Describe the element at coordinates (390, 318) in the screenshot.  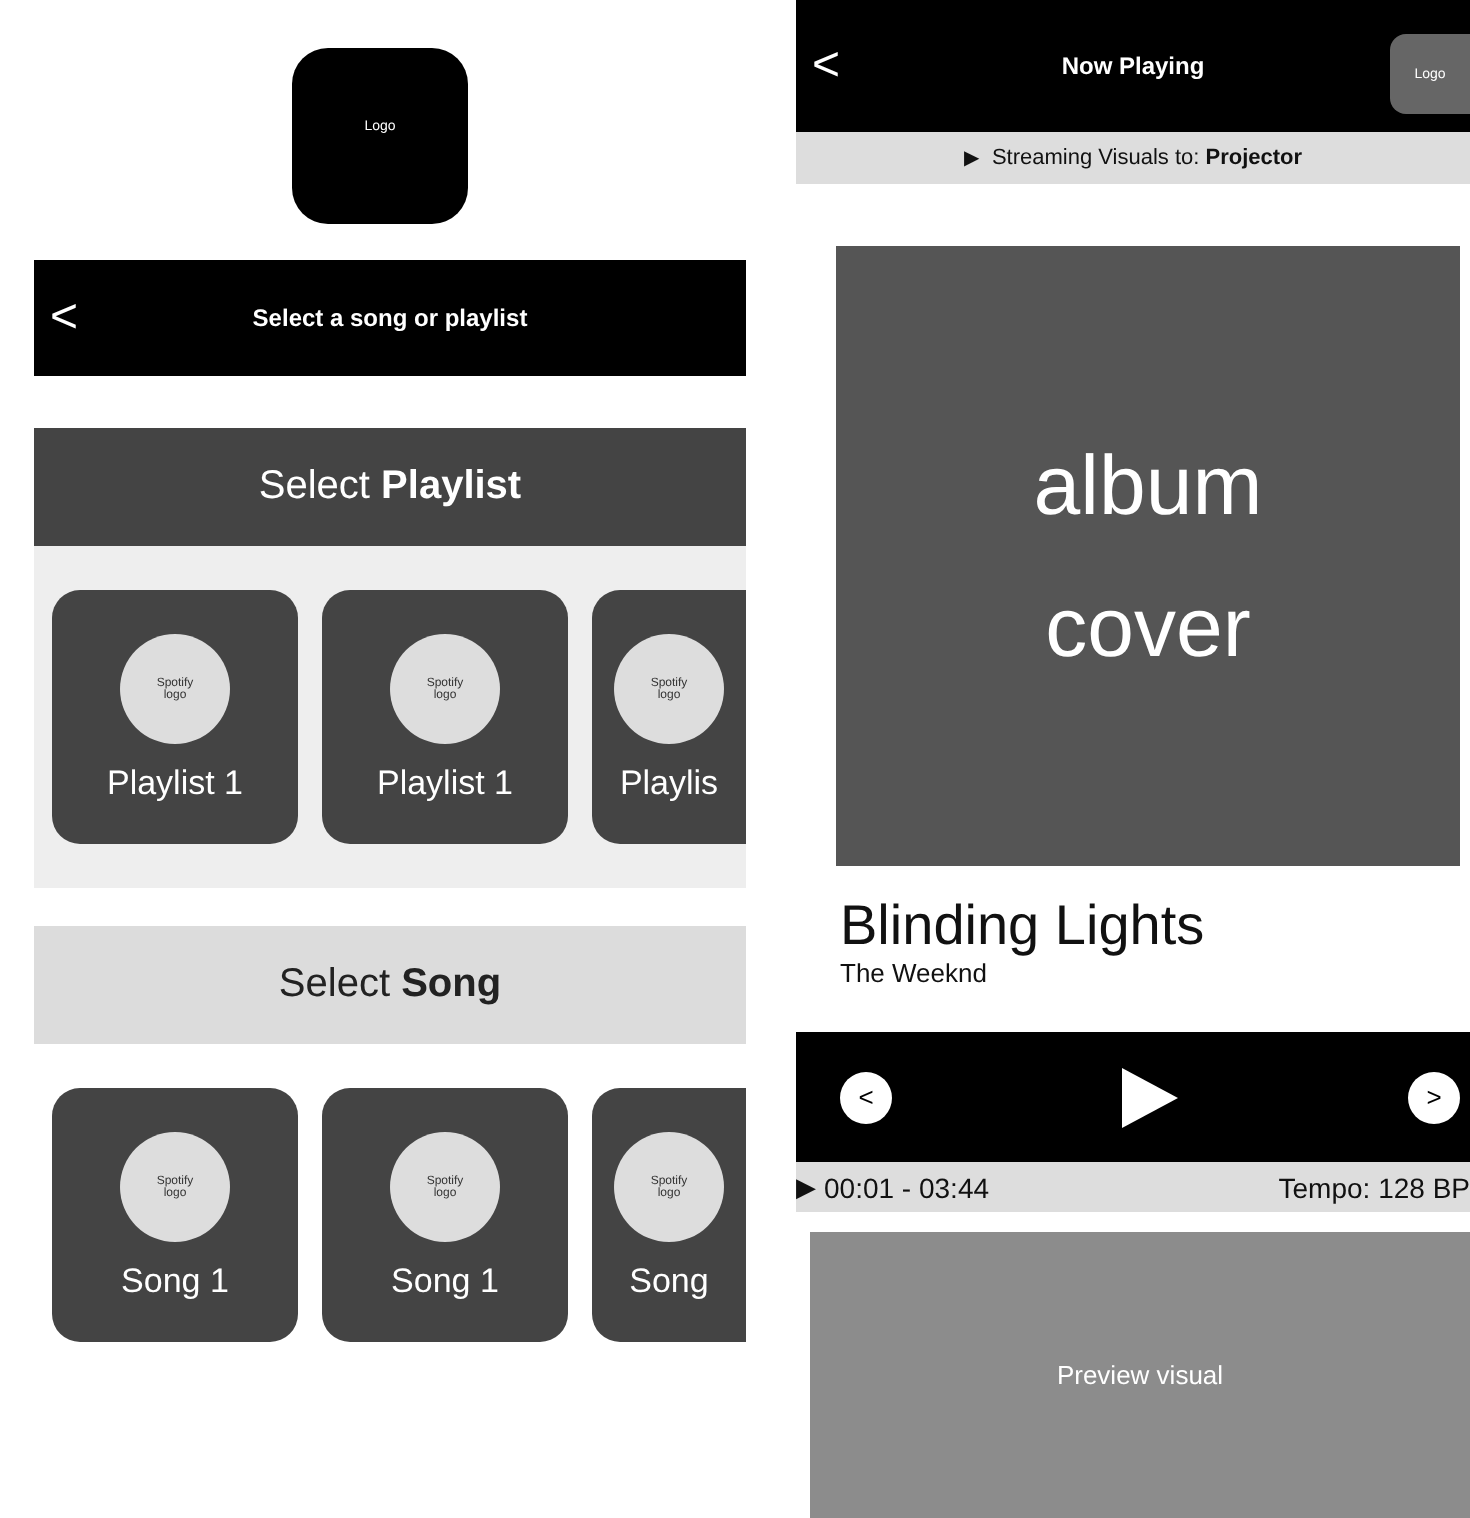
I see `header-title: Select a song or playlist` at that location.